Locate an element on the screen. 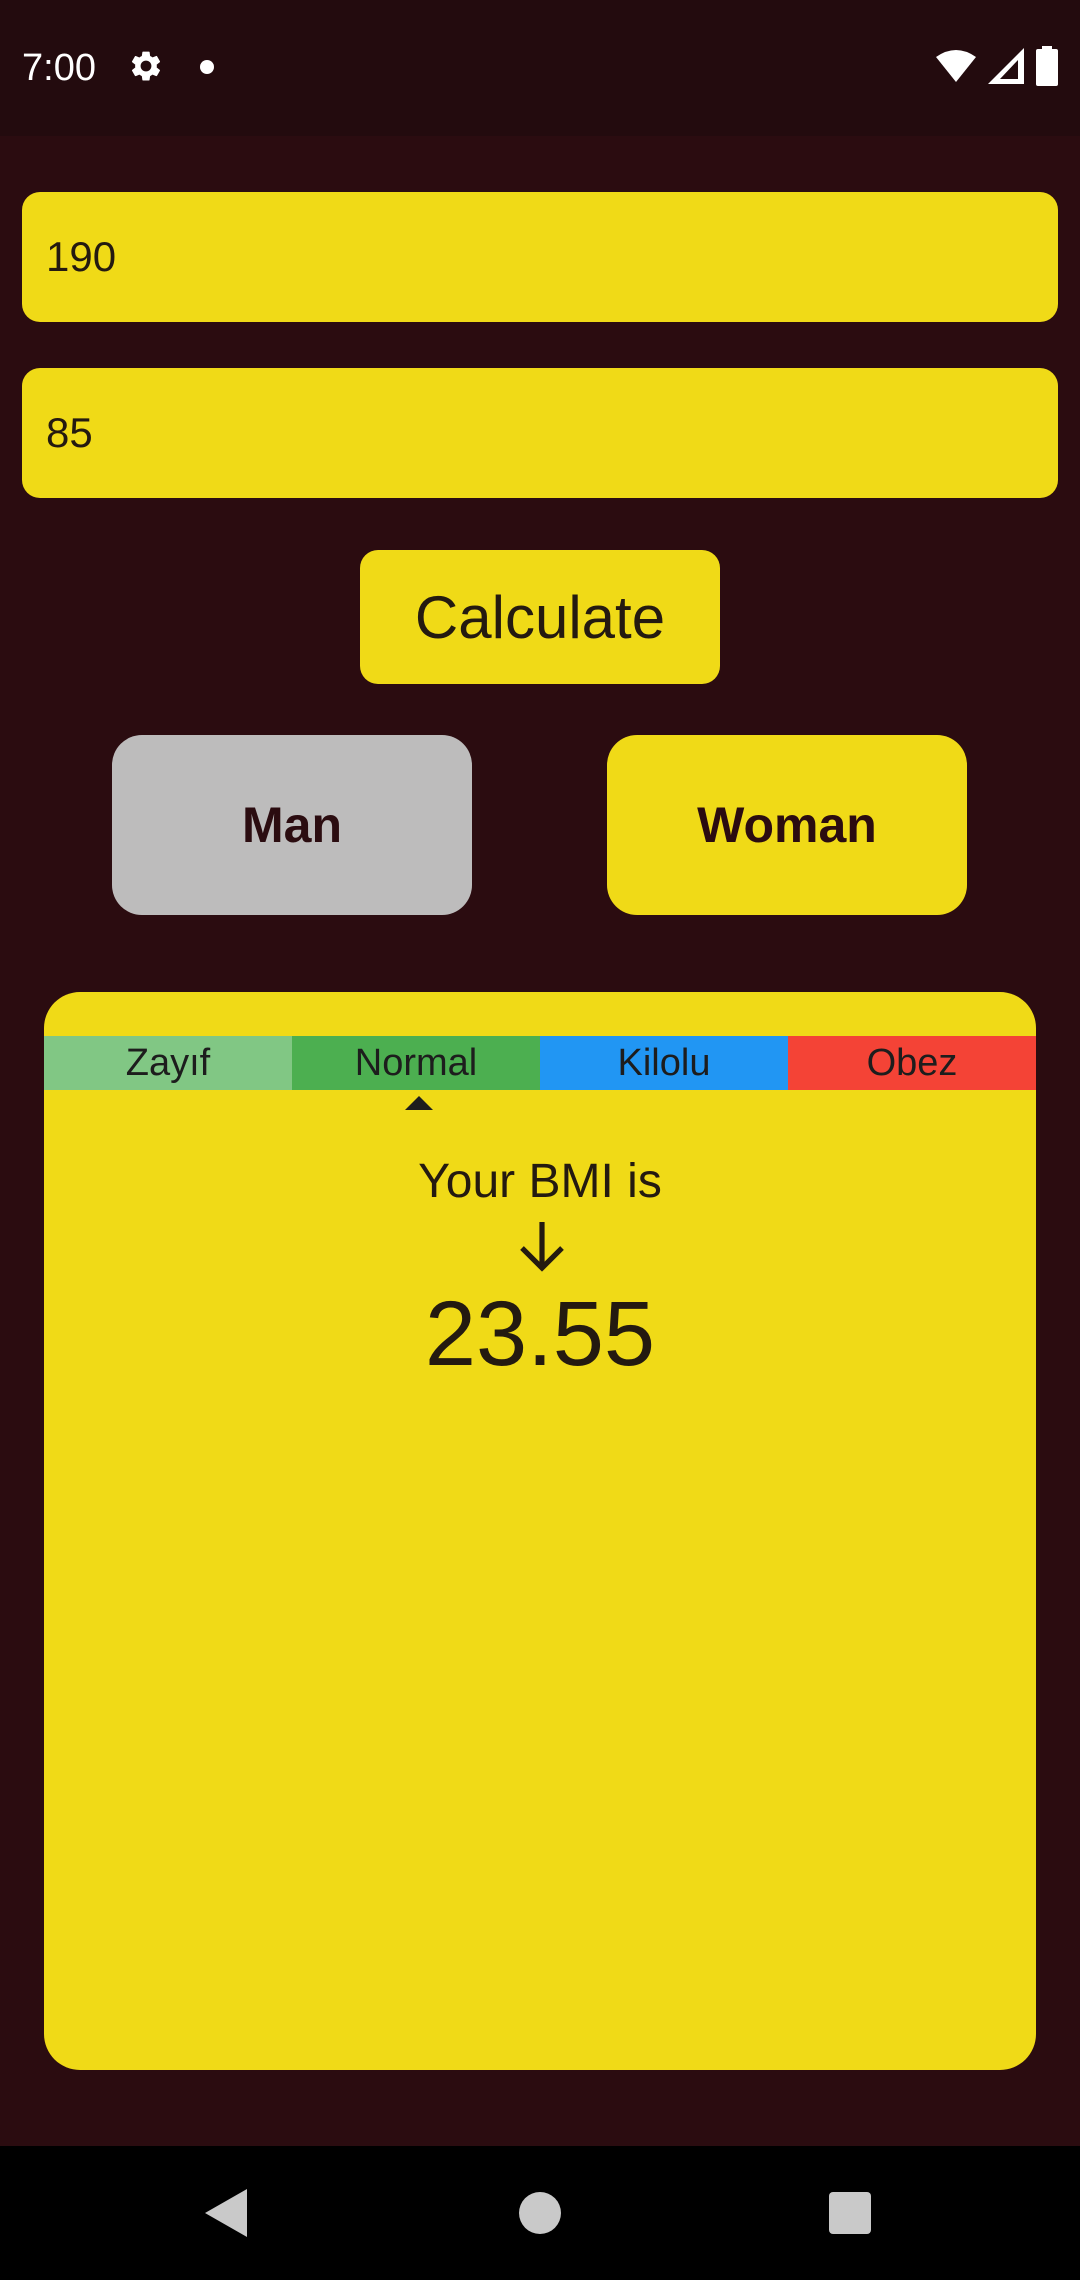 This screenshot has height=2280, width=1080. weight-input: 85 is located at coordinates (540, 433).